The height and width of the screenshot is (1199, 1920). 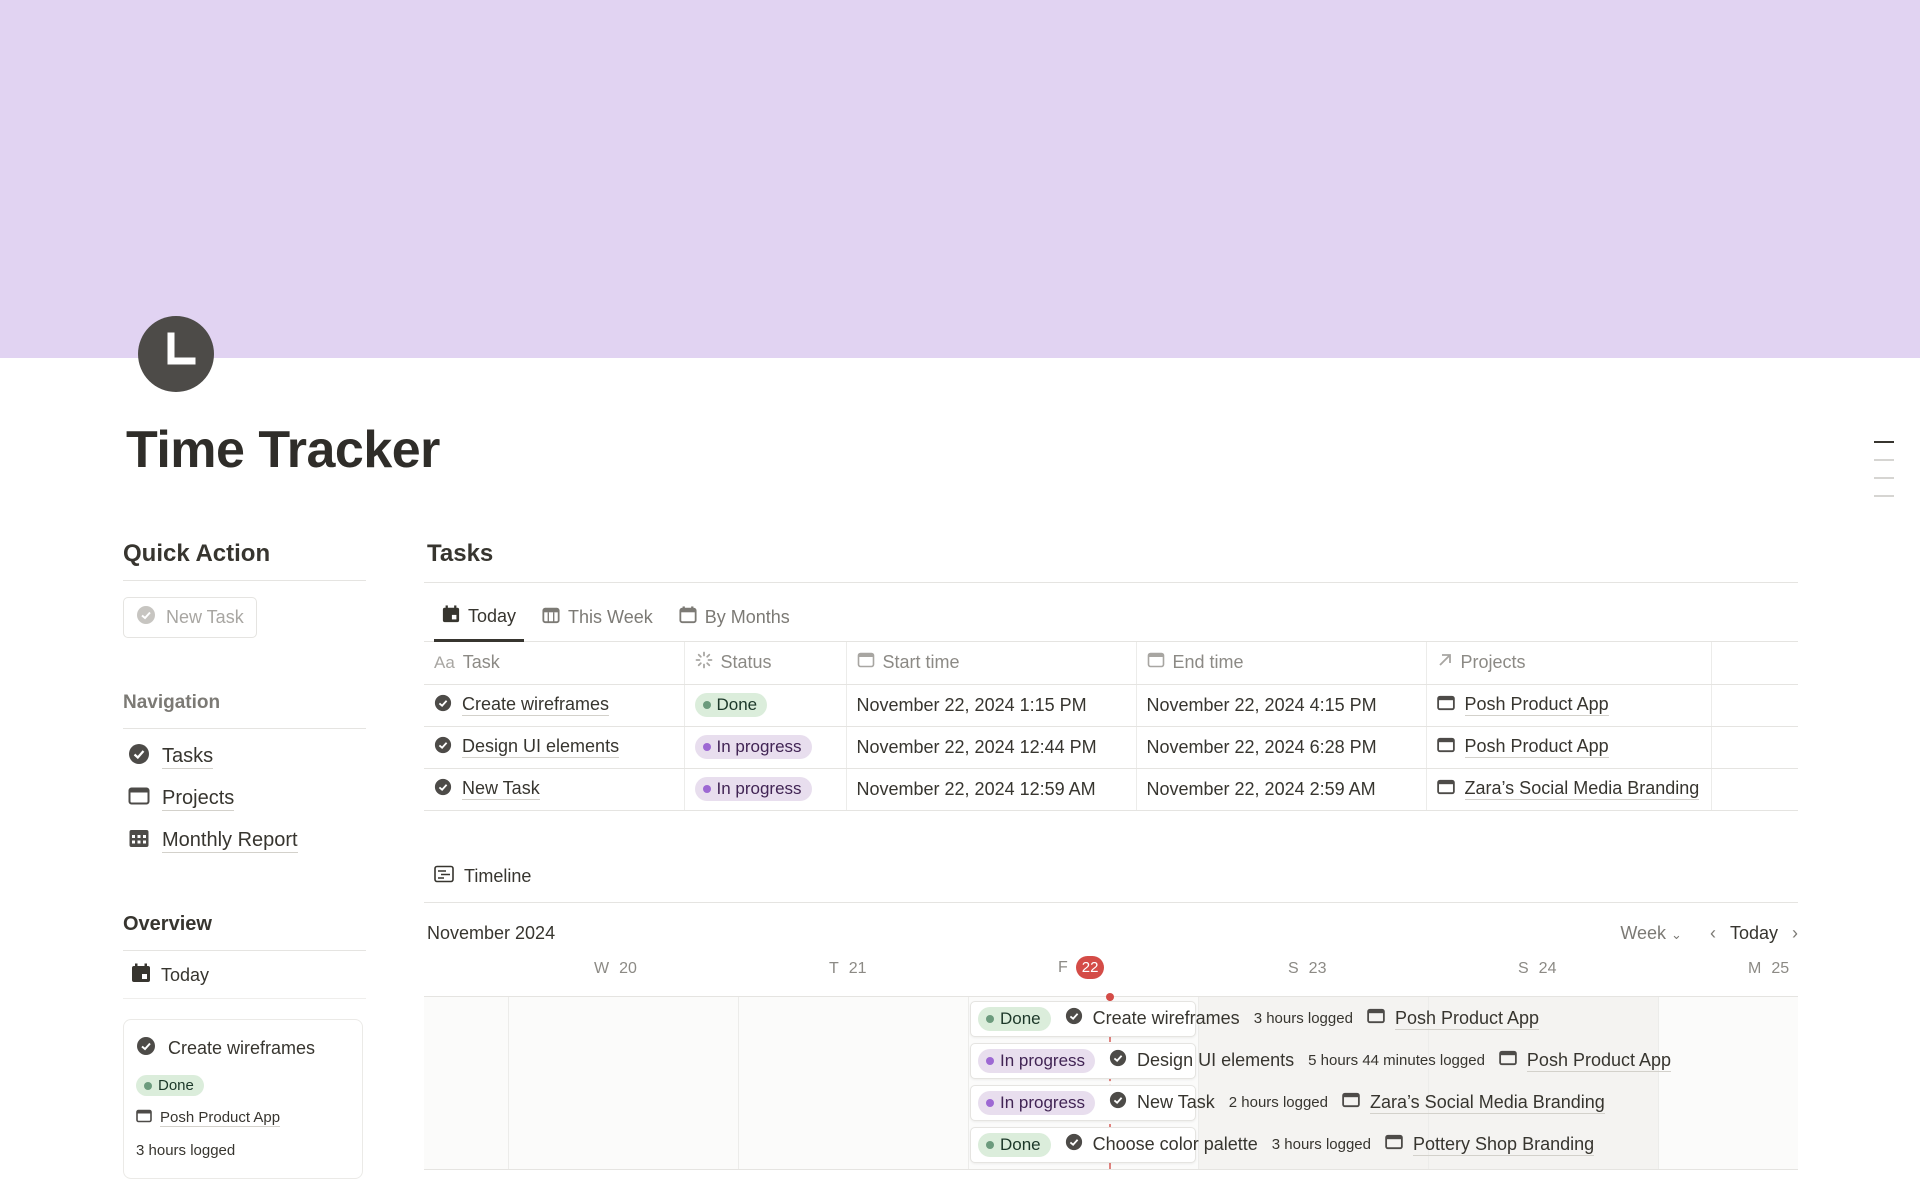 What do you see at coordinates (1281, 663) in the screenshot?
I see `column-header-end-time: End time` at bounding box center [1281, 663].